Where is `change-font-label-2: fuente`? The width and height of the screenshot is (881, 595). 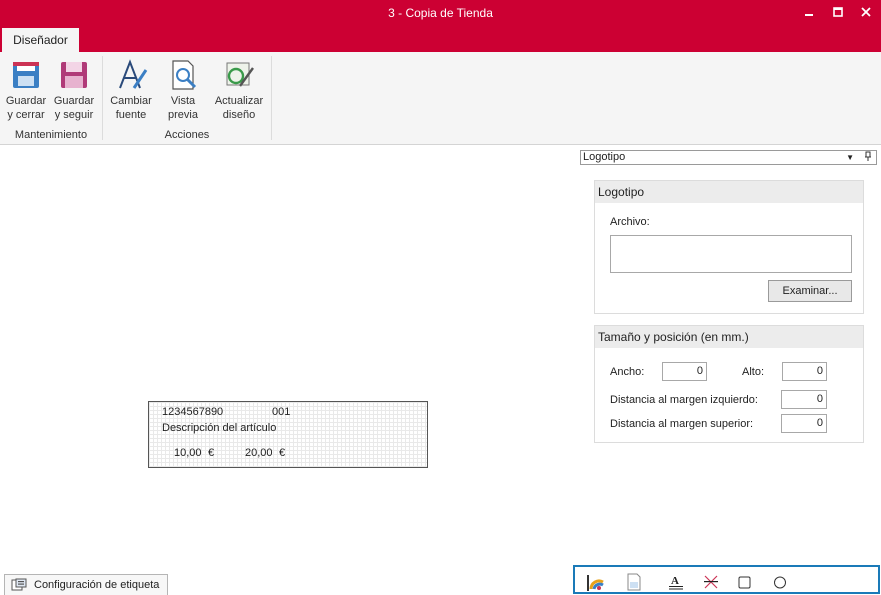
change-font-label-2: fuente is located at coordinates (131, 115).